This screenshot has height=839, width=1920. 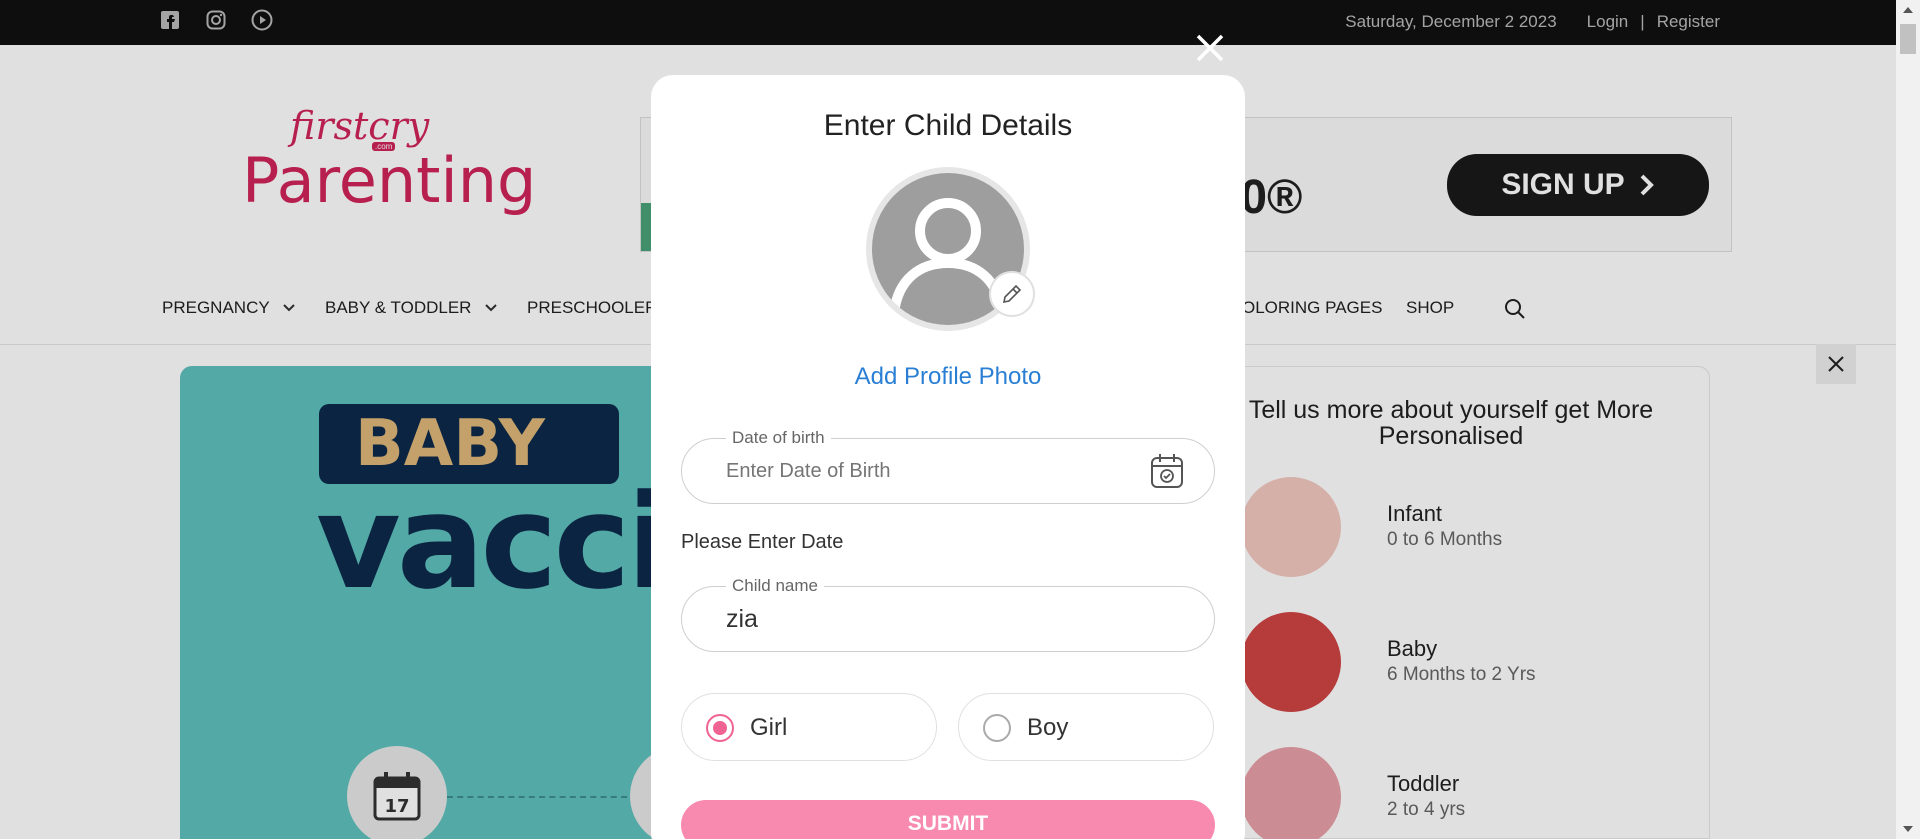 I want to click on gender-label: Girl, so click(x=769, y=727).